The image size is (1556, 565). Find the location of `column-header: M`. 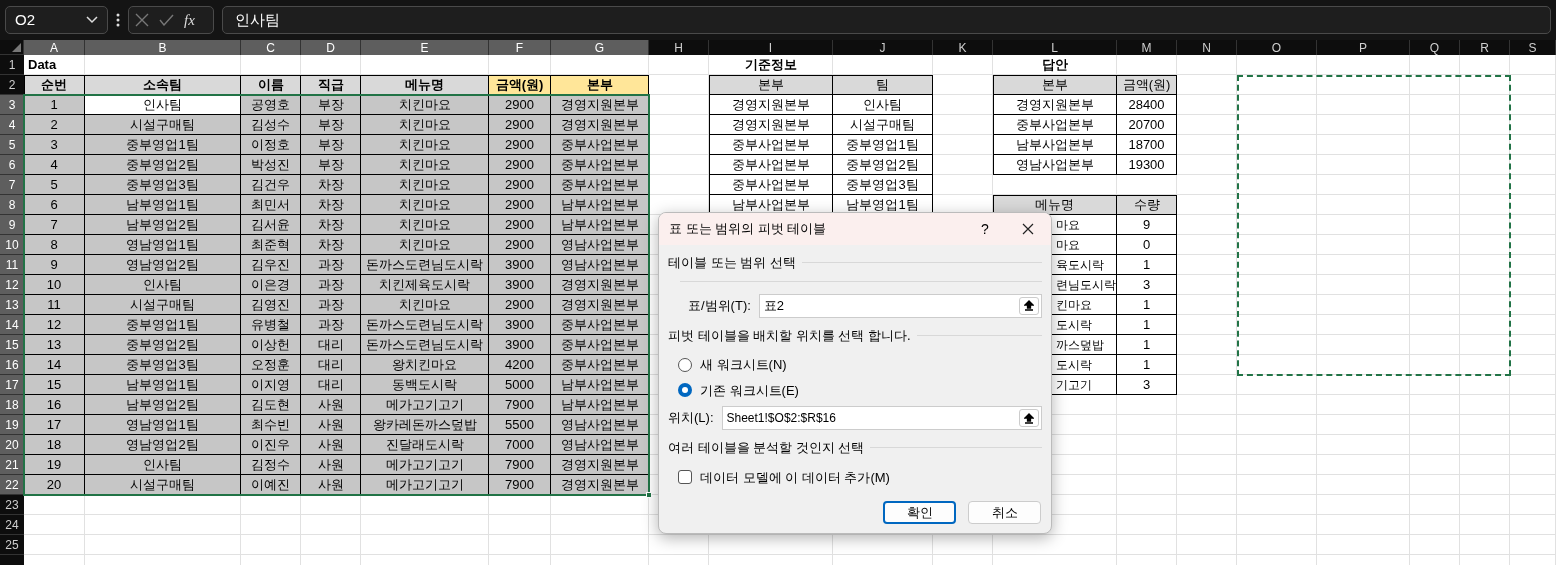

column-header: M is located at coordinates (1147, 47).